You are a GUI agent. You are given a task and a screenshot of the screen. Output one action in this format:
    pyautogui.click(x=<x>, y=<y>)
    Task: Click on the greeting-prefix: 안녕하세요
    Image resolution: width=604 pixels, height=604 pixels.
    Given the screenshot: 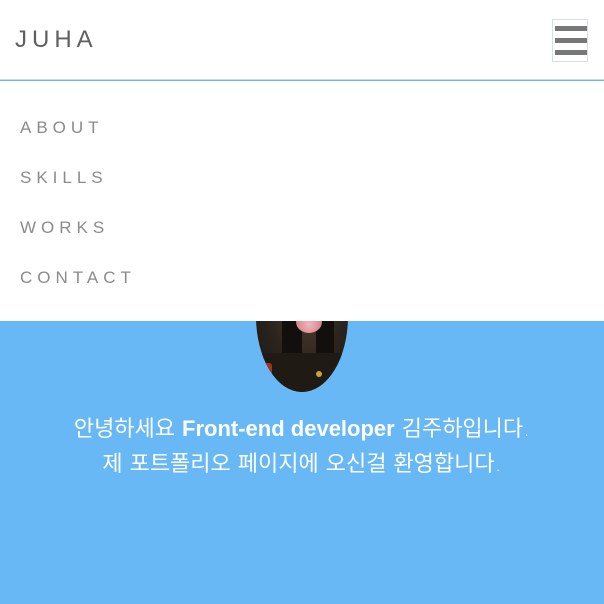 What is the action you would take?
    pyautogui.click(x=128, y=429)
    